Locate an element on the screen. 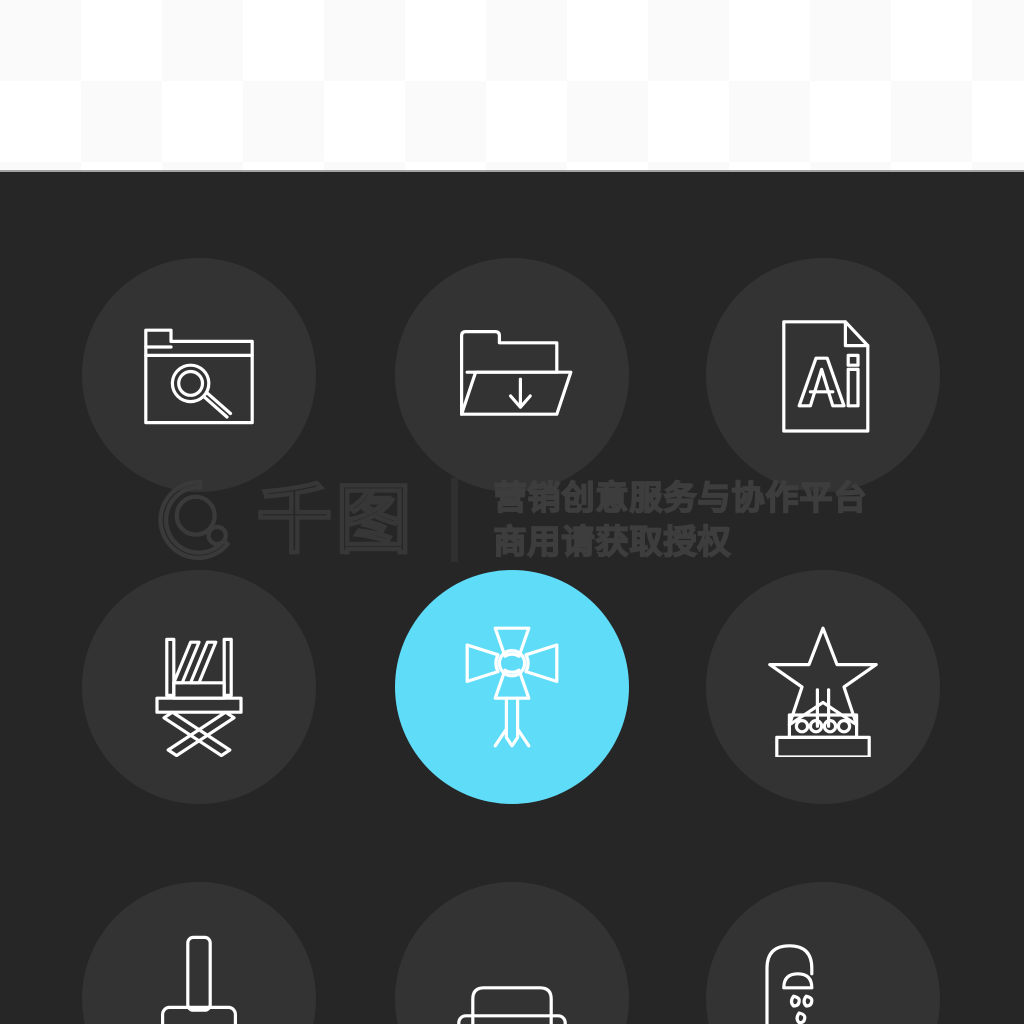 The image size is (1024, 1024). icon-tile-folder-search is located at coordinates (199, 375).